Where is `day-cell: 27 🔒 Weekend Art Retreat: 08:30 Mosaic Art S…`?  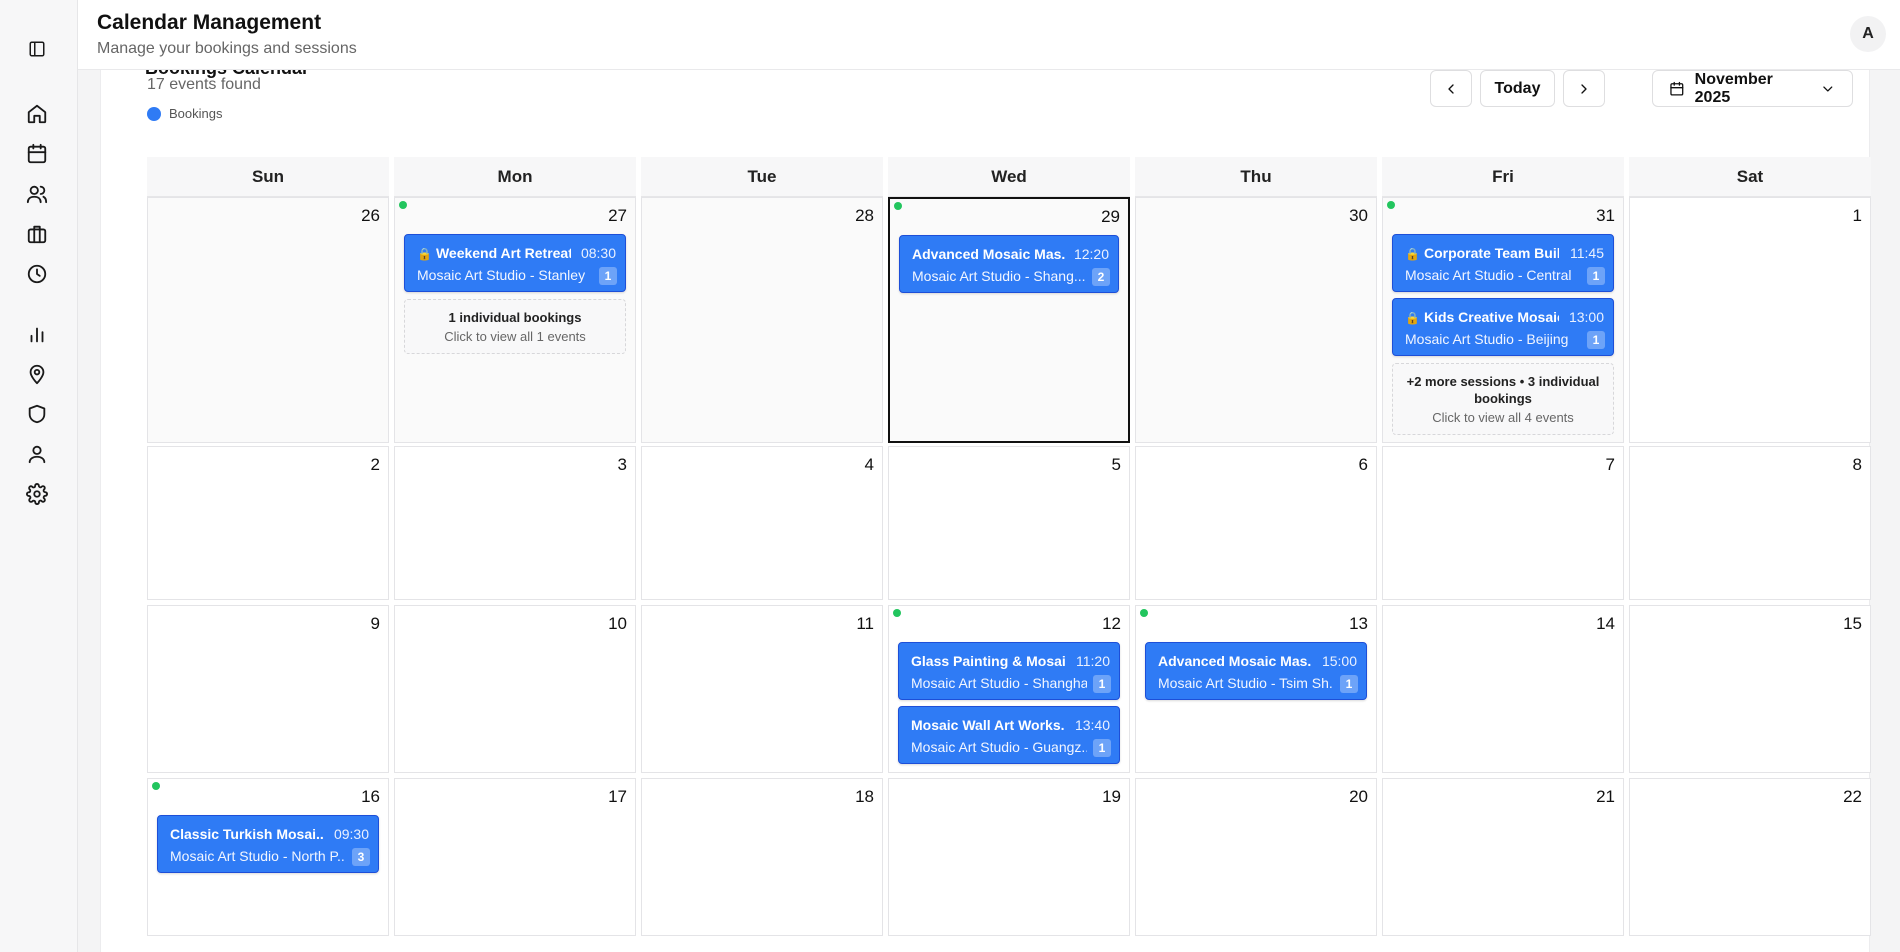
day-cell: 27 🔒 Weekend Art Retreat: 08:30 Mosaic Art S… is located at coordinates (515, 320).